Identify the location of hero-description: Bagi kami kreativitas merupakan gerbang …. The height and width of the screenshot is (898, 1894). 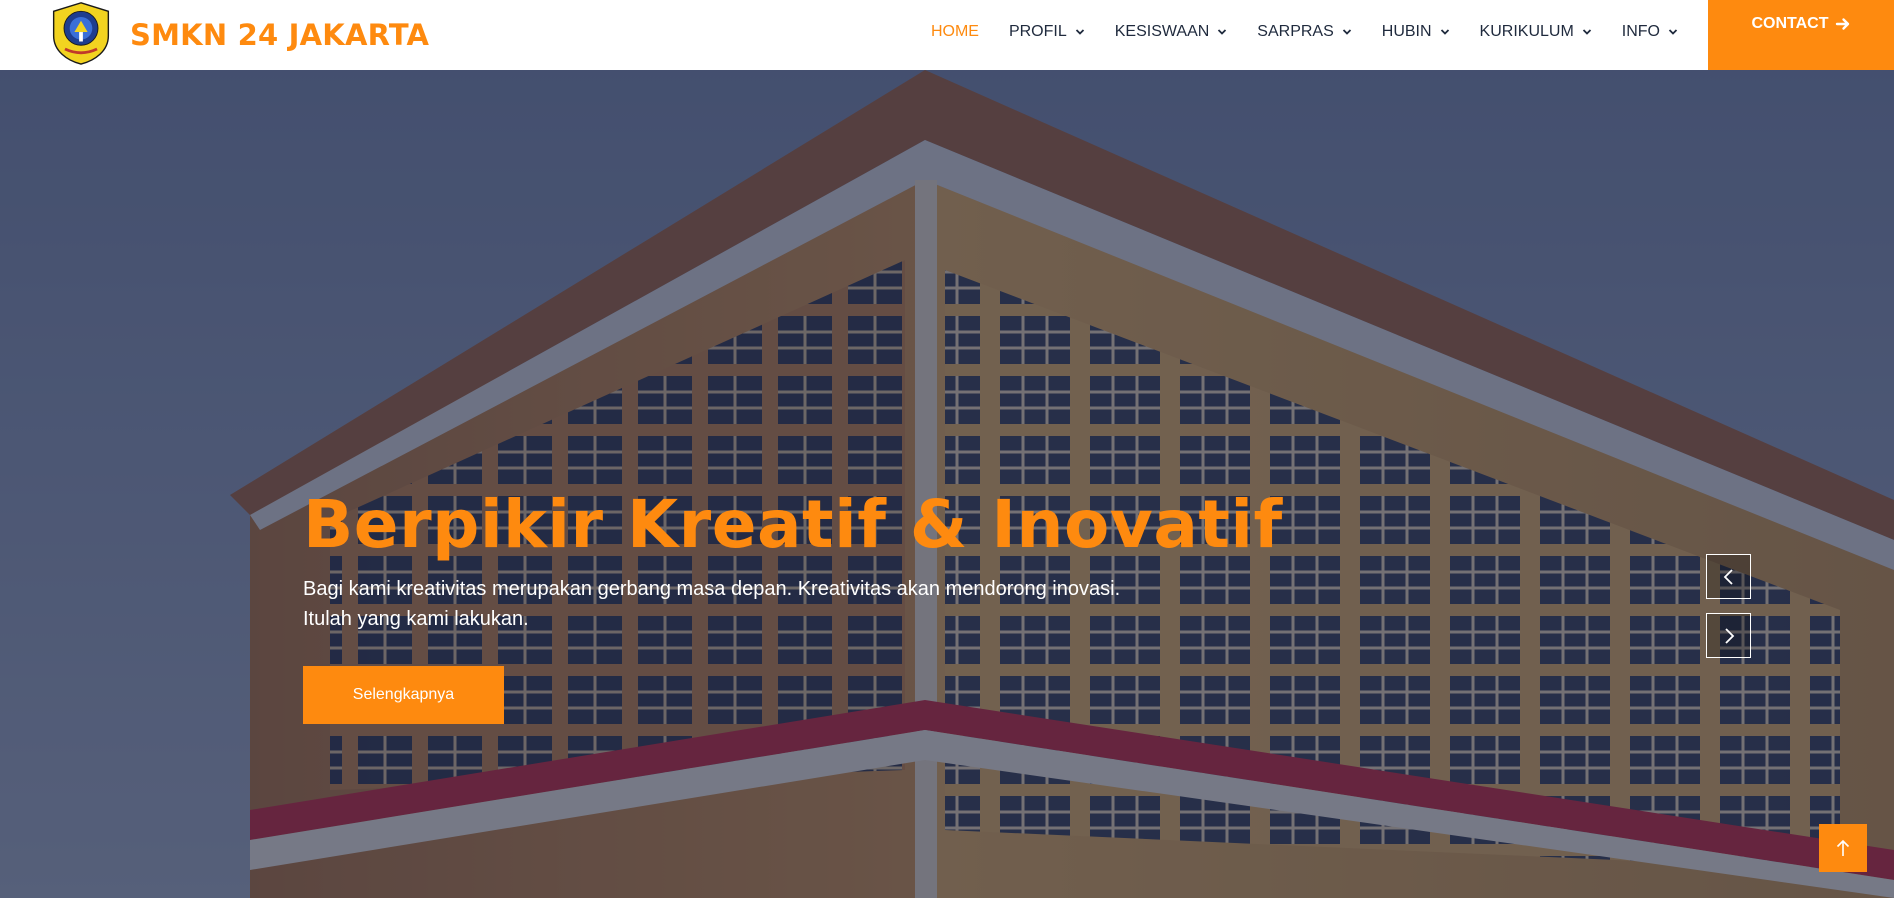
(712, 604).